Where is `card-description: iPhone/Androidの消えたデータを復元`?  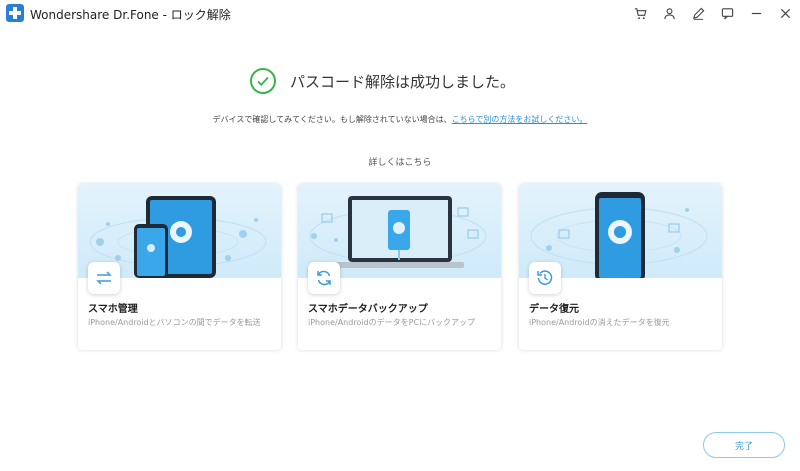 card-description: iPhone/Androidの消えたデータを復元 is located at coordinates (599, 322).